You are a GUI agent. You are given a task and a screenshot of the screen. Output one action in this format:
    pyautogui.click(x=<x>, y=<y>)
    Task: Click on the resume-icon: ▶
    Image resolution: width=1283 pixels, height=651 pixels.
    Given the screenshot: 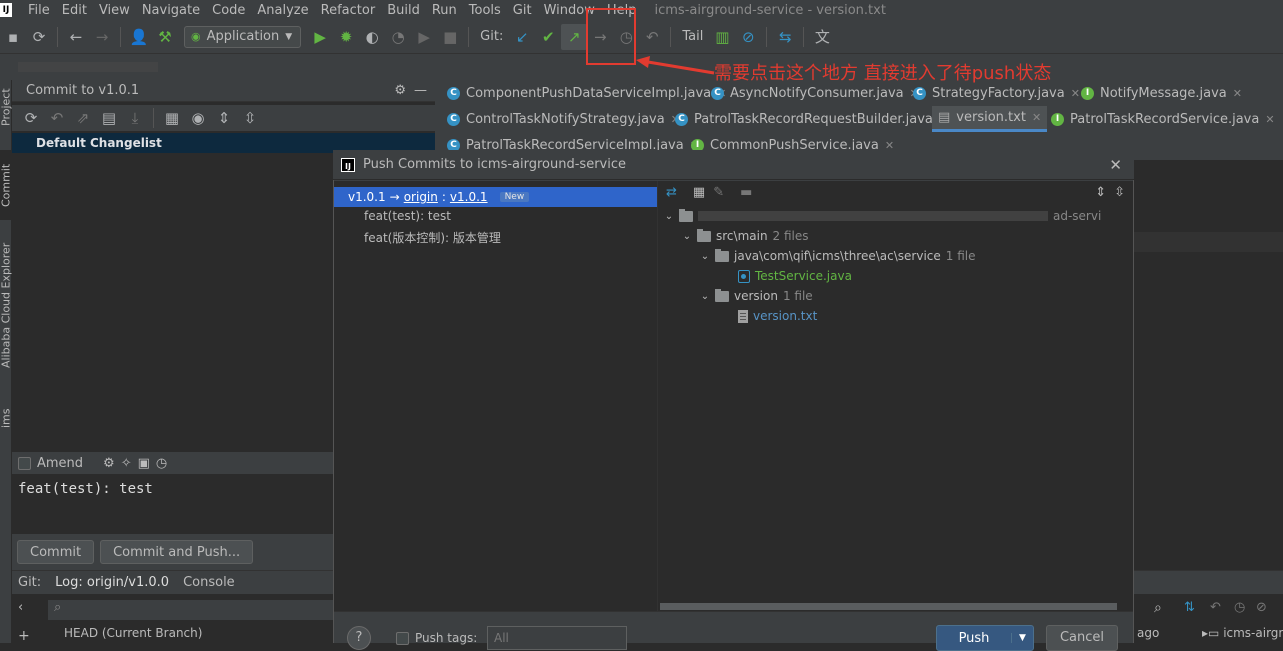 What is the action you would take?
    pyautogui.click(x=424, y=37)
    